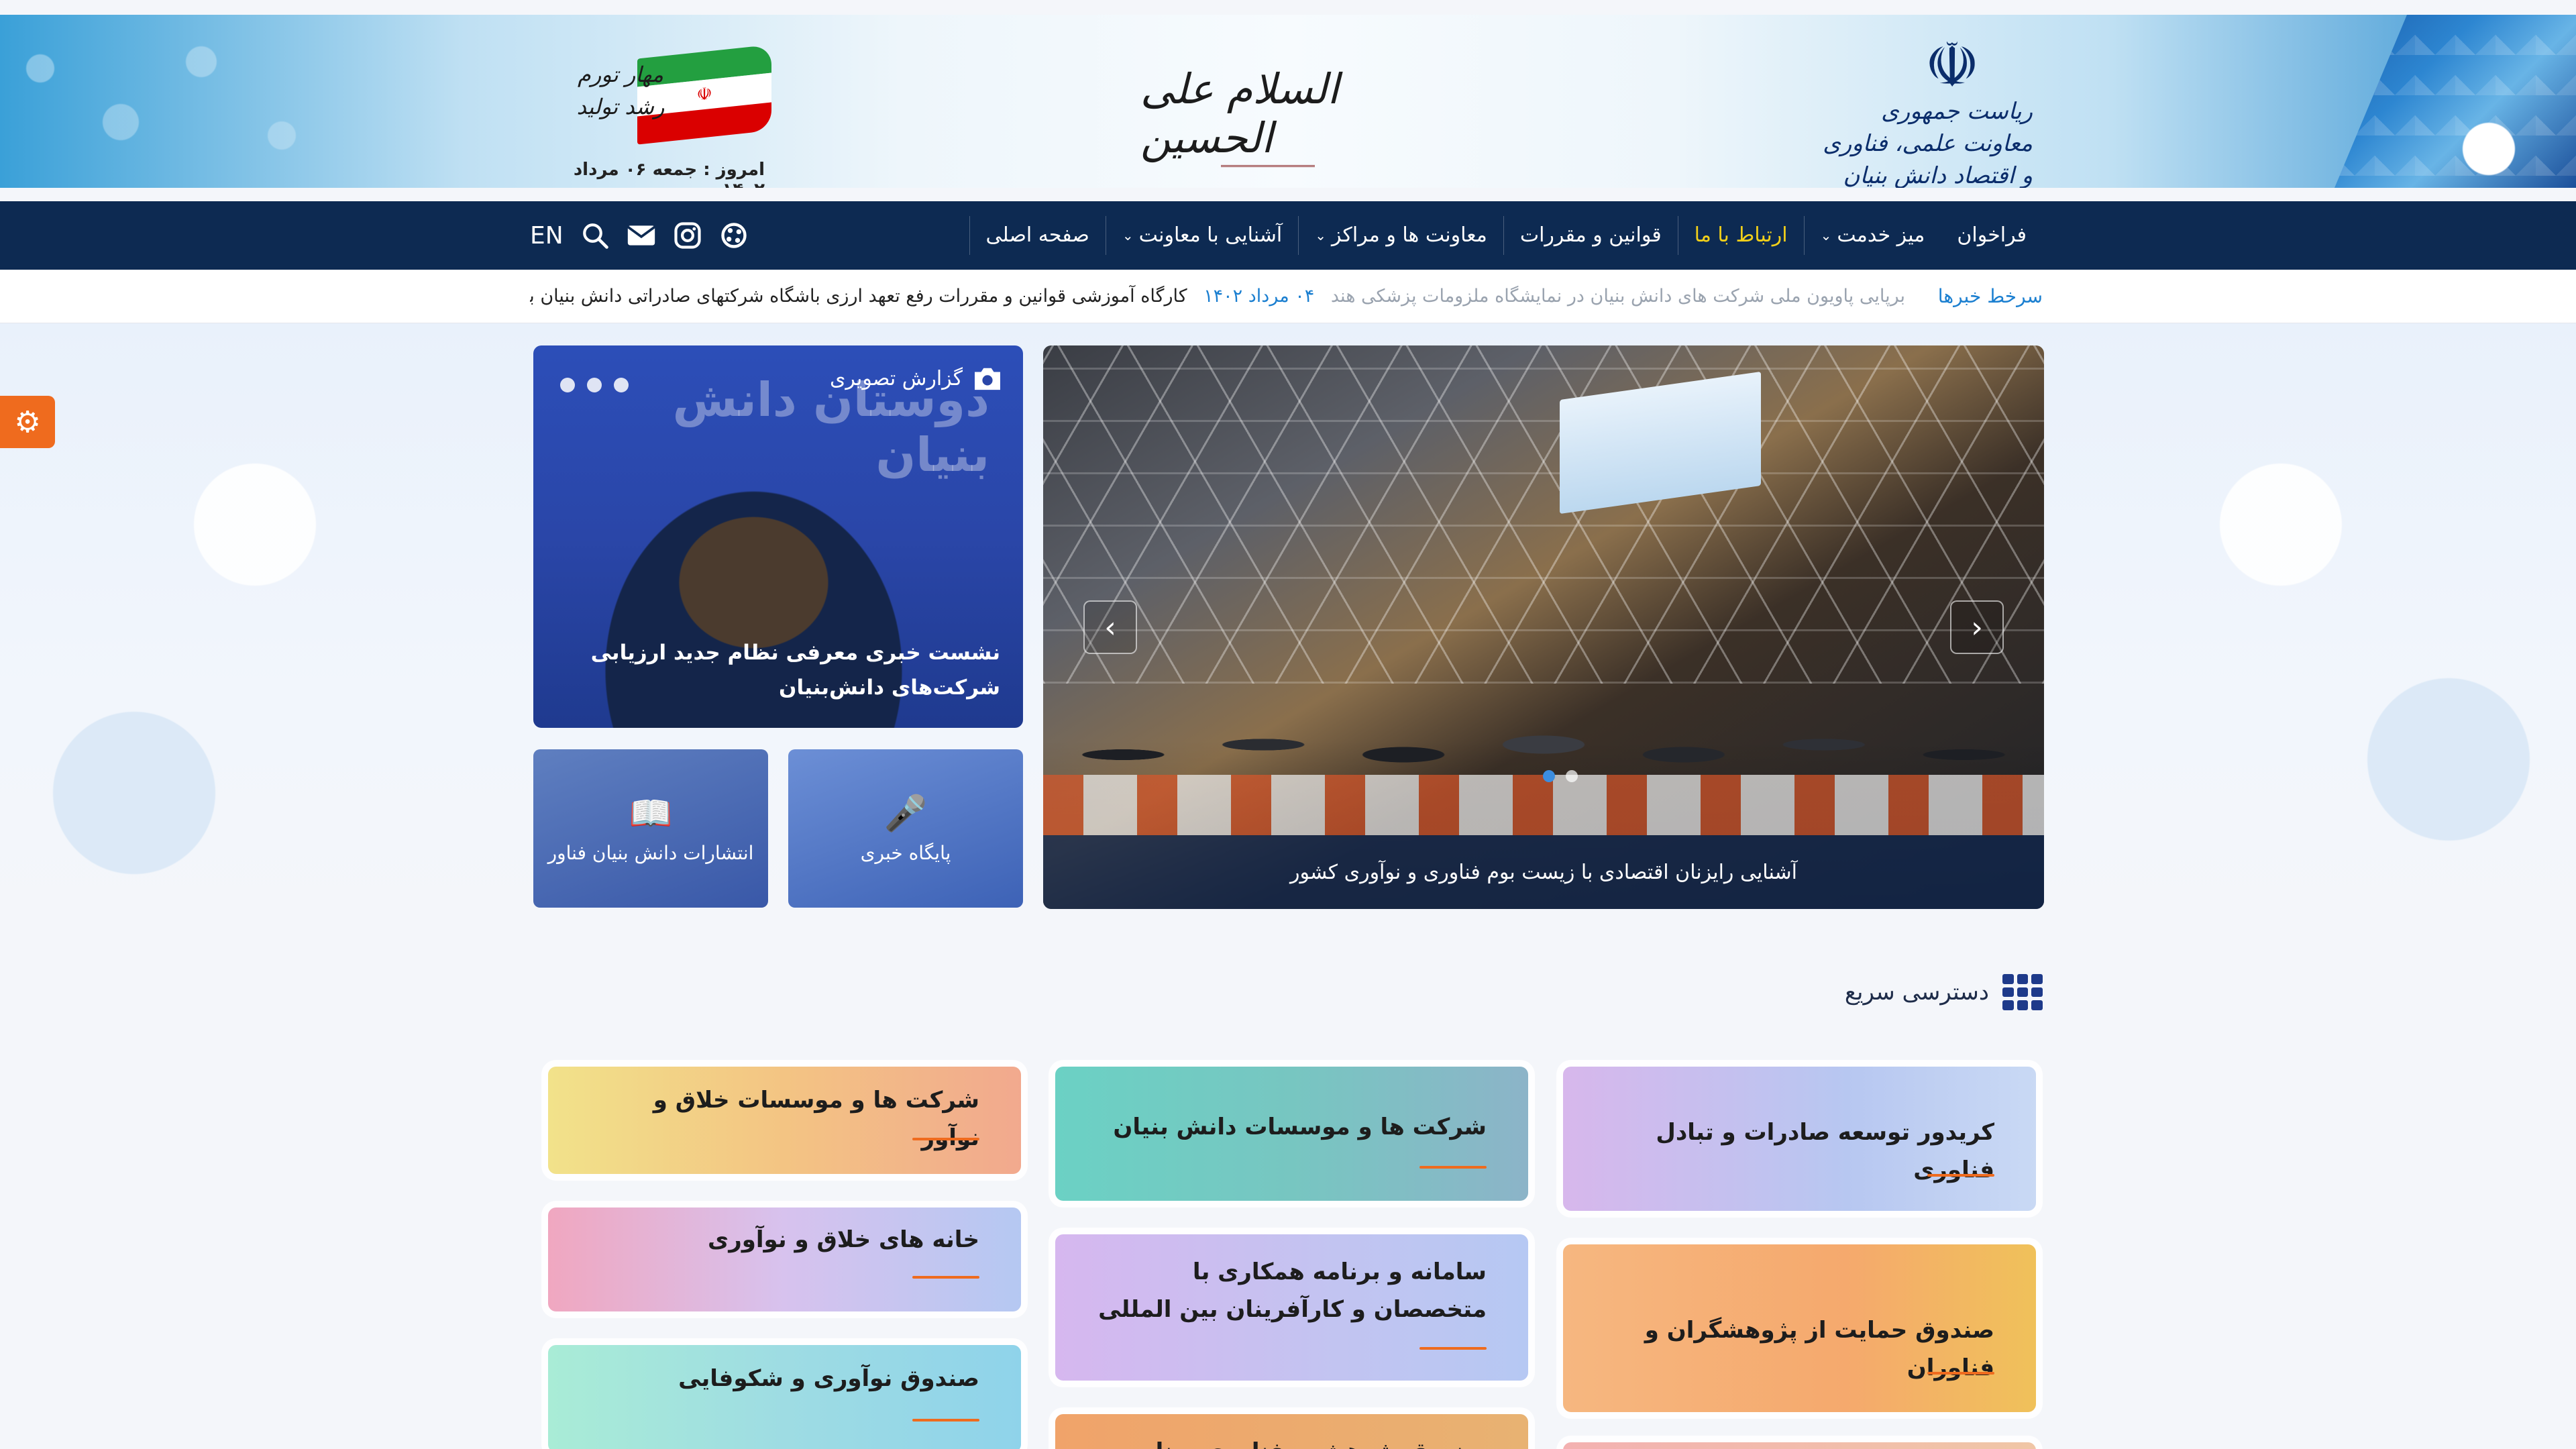  I want to click on news-base-card: 🎤 پایگاه خبری, so click(905, 828).